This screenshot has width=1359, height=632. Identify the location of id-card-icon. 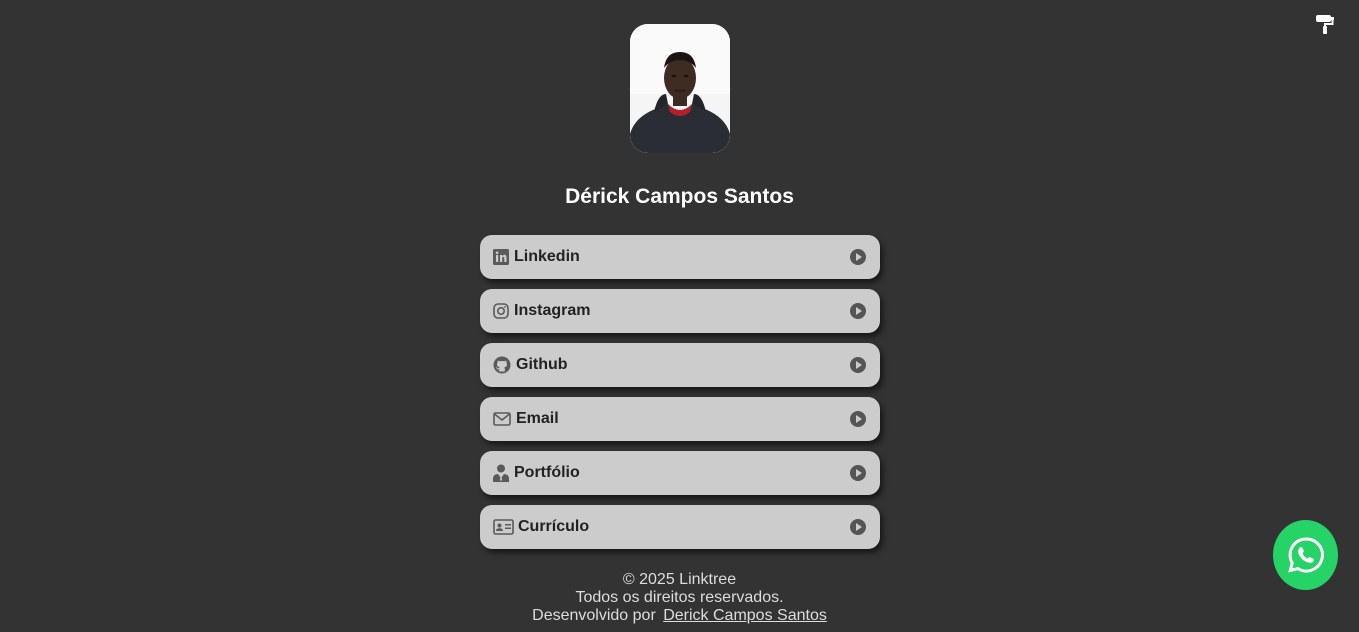
(503, 527).